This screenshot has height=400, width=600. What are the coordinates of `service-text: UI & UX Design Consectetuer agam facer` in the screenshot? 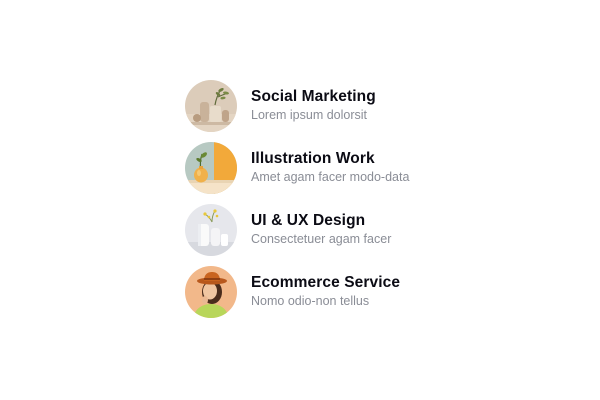 It's located at (321, 229).